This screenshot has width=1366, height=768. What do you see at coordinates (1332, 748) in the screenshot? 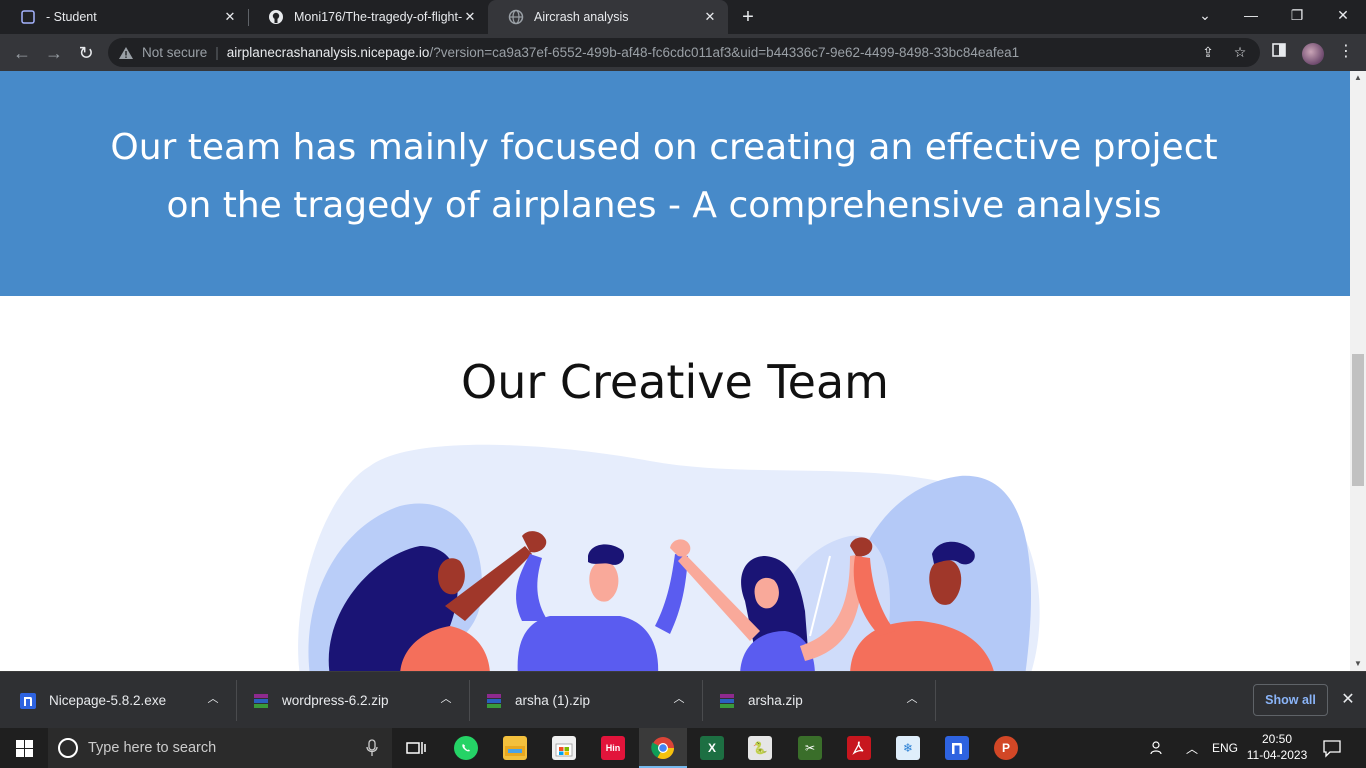
I see `notification-icon` at bounding box center [1332, 748].